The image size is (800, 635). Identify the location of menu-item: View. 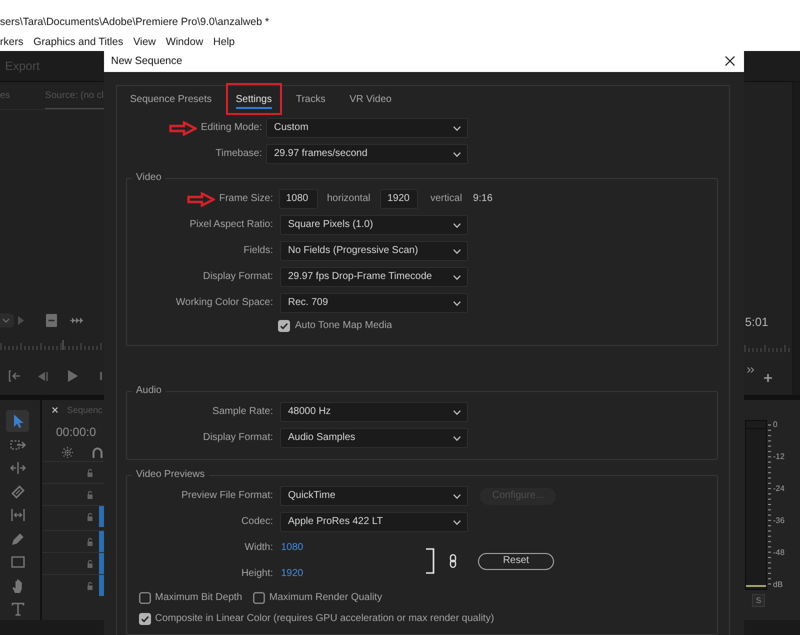
(144, 42).